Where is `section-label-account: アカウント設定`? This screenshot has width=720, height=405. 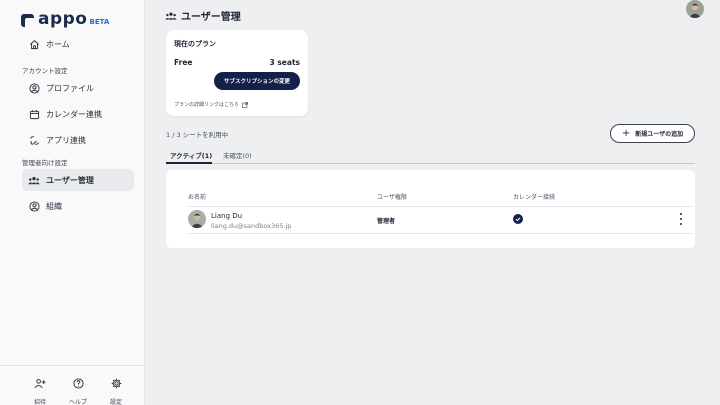
section-label-account: アカウント設定 is located at coordinates (45, 71).